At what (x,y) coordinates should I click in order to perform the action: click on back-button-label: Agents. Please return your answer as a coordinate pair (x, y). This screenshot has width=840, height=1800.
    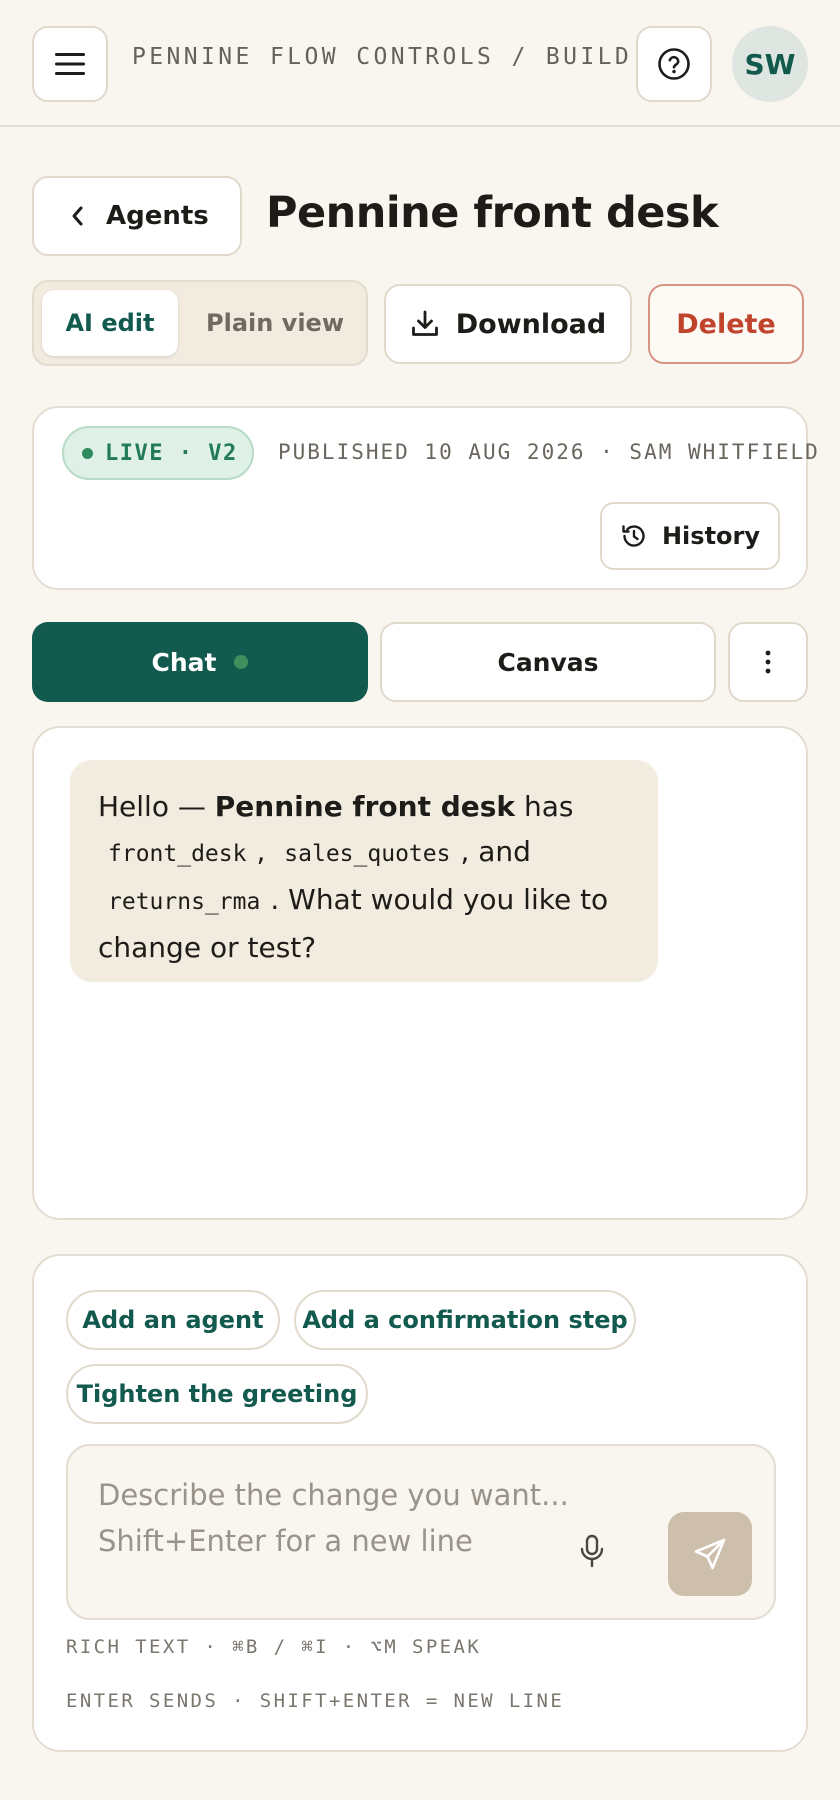
    Looking at the image, I should click on (157, 216).